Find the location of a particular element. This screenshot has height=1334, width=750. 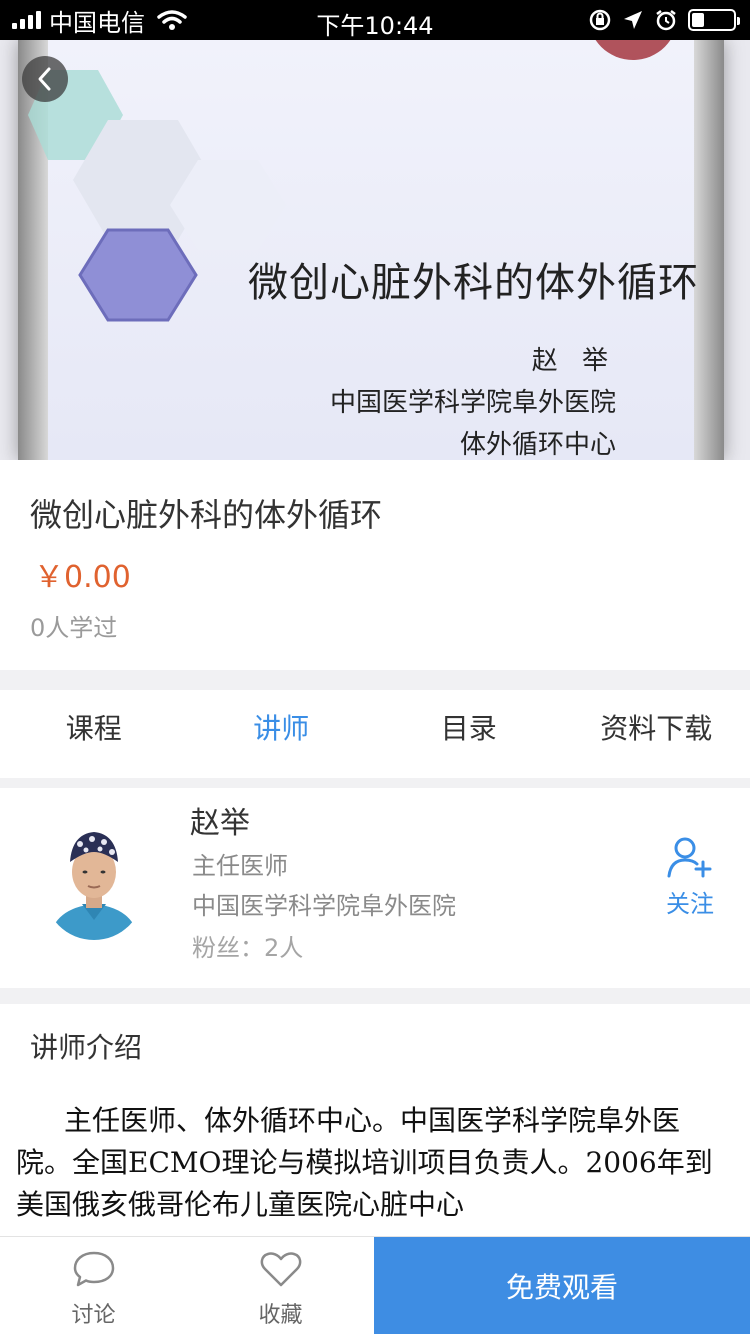

status-right is located at coordinates (664, 20).